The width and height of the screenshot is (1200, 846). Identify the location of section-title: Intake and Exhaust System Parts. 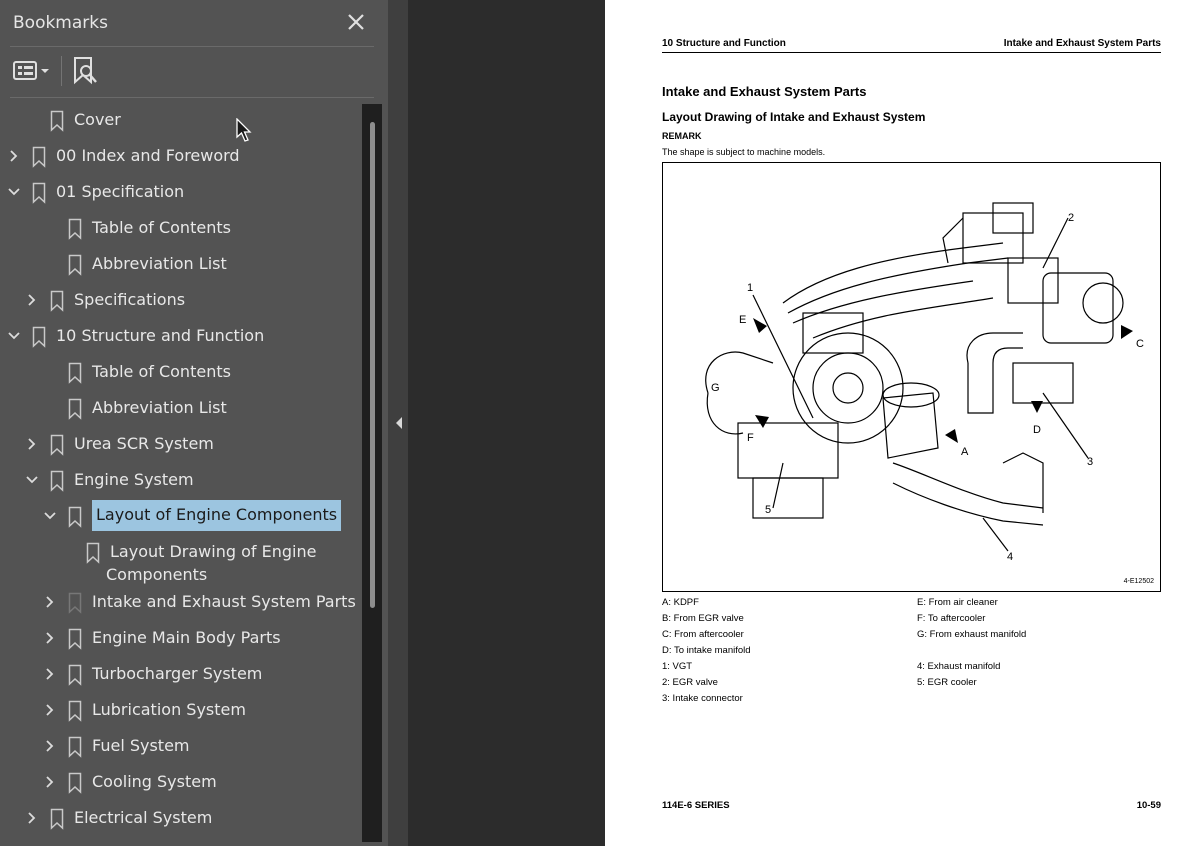
(764, 91).